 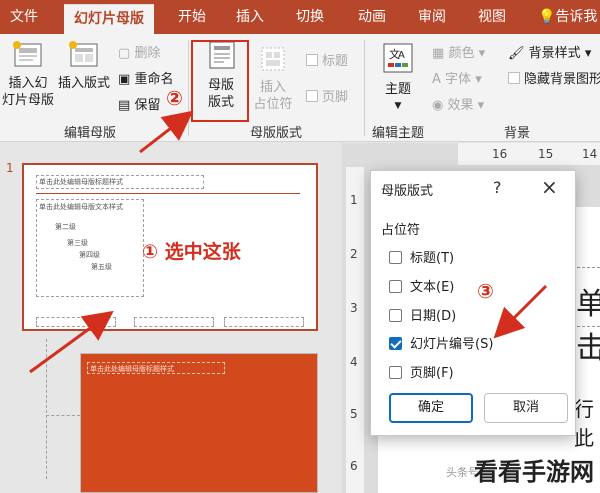 What do you see at coordinates (520, 311) in the screenshot?
I see `arrow-to-slide-number-option` at bounding box center [520, 311].